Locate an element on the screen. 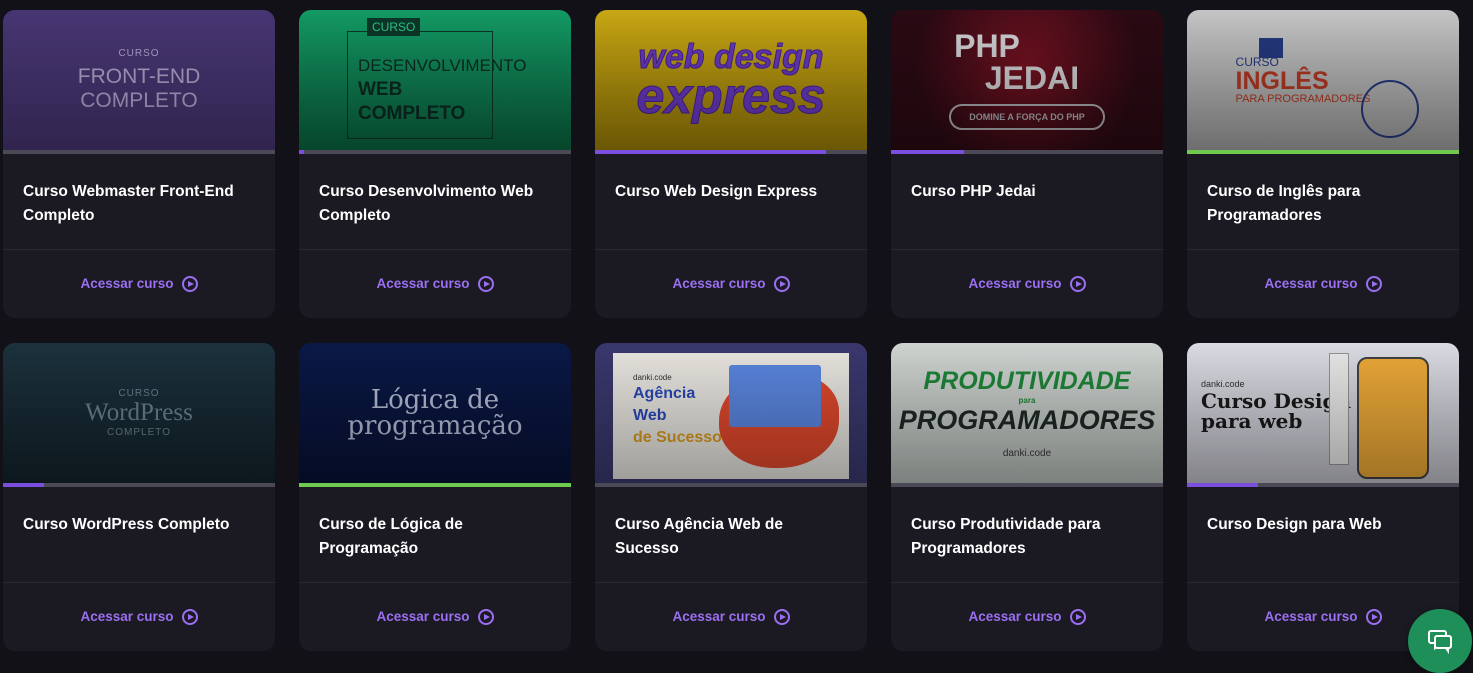  toolbar-illustration is located at coordinates (1339, 409).